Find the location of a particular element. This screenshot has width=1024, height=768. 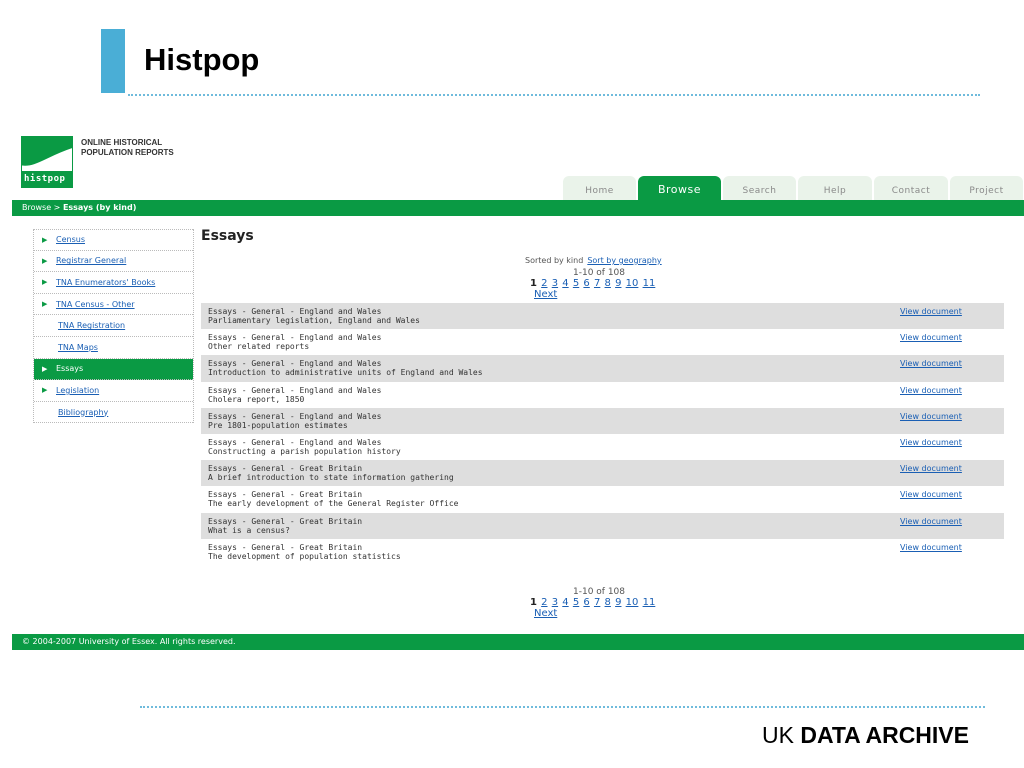

tab-home: Home is located at coordinates (599, 188).